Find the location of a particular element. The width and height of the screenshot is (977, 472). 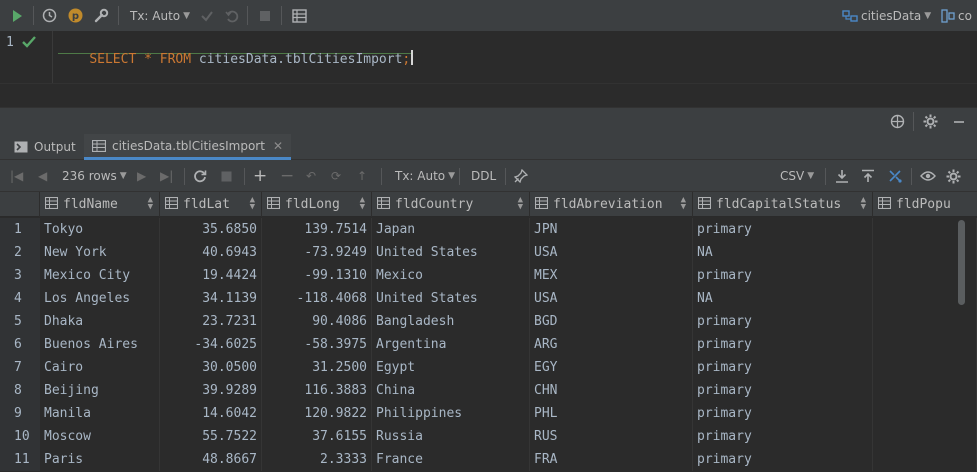

table-cell: Buenos Aires is located at coordinates (100, 344).